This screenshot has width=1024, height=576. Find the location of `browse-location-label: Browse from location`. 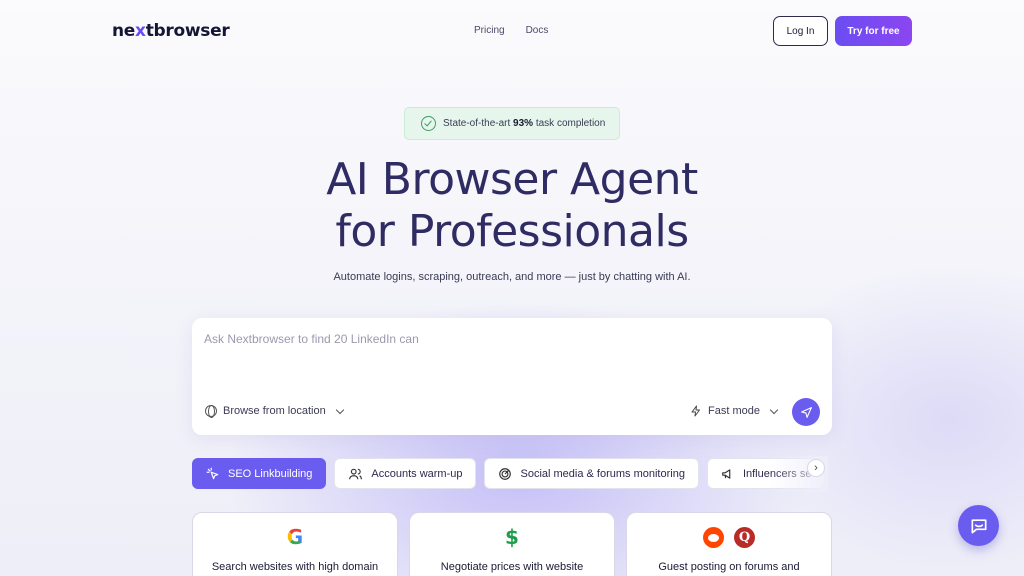

browse-location-label: Browse from location is located at coordinates (274, 411).